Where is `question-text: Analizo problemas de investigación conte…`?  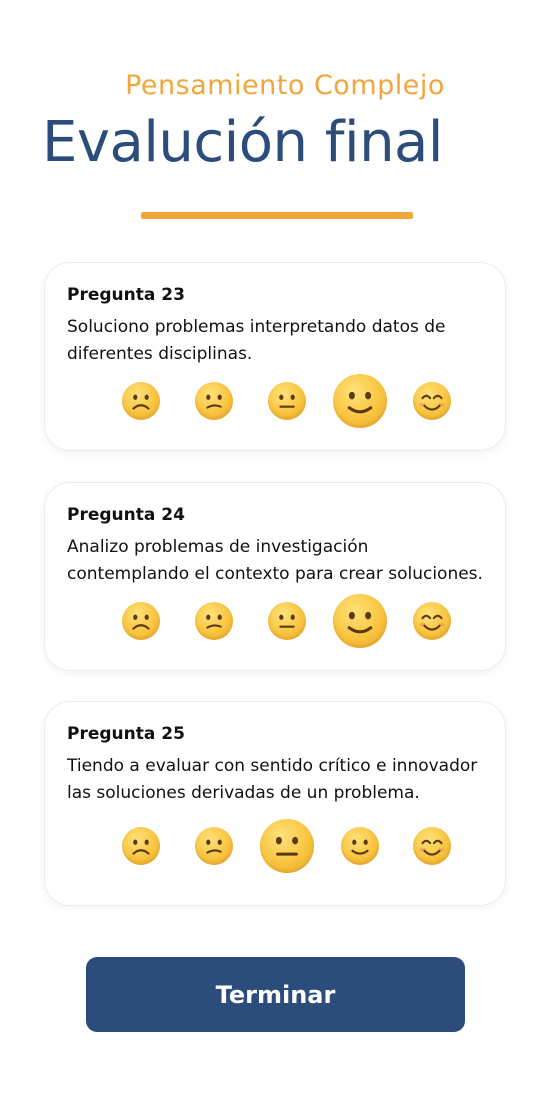 question-text: Analizo problemas de investigación conte… is located at coordinates (287, 561).